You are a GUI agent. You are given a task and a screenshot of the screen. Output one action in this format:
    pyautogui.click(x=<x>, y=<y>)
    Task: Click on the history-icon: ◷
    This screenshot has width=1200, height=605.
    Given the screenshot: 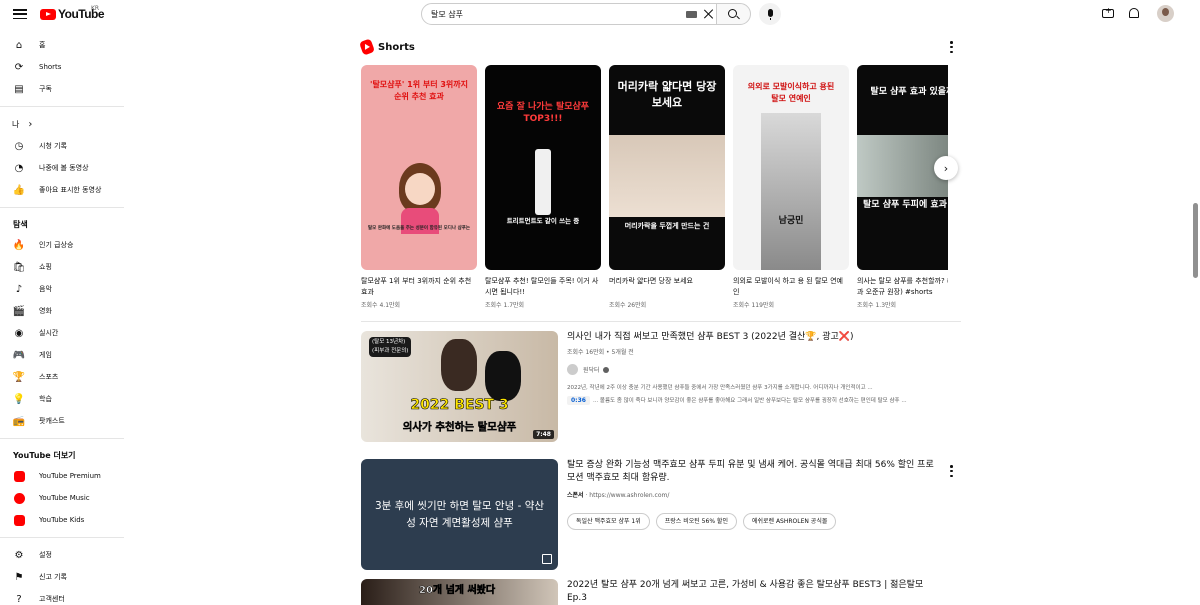 What is the action you would take?
    pyautogui.click(x=19, y=146)
    